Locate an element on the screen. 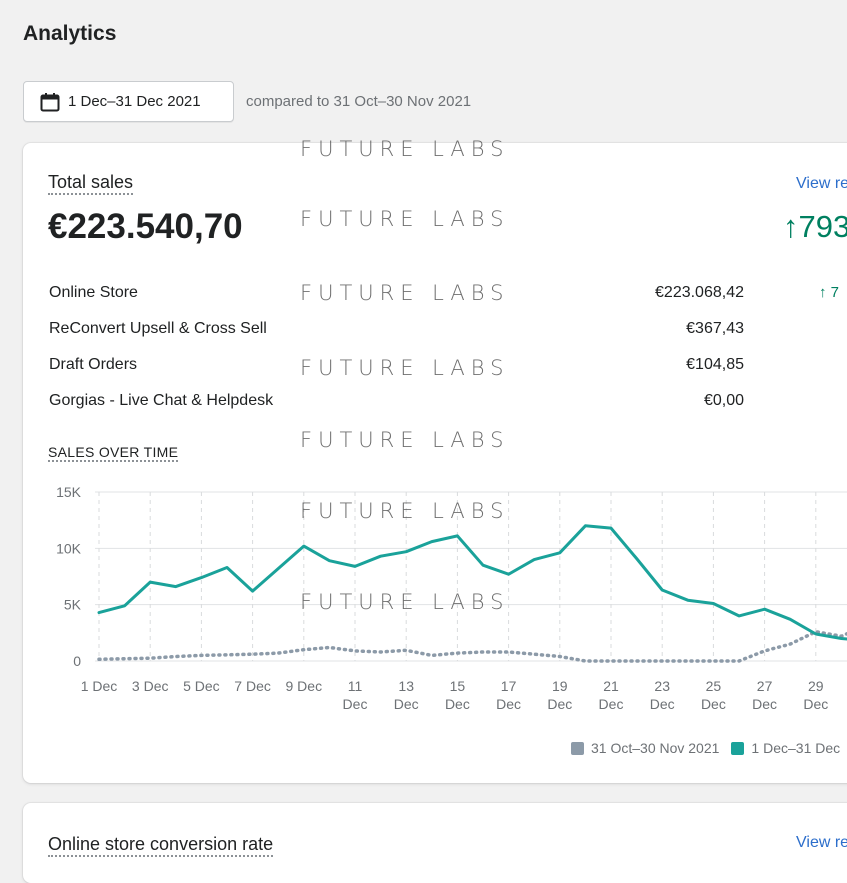 Image resolution: width=847 pixels, height=883 pixels. x-tick-label: 13 is located at coordinates (406, 686).